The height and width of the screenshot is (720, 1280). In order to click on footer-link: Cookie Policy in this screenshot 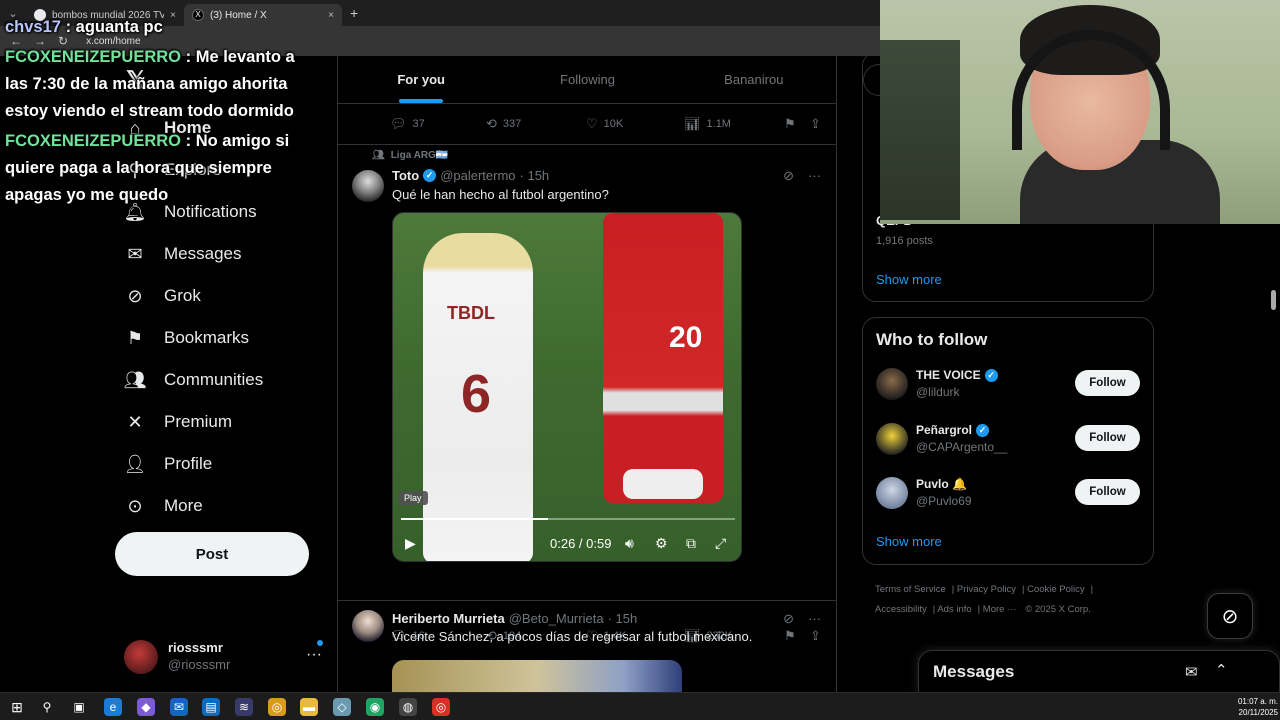, I will do `click(1056, 589)`.